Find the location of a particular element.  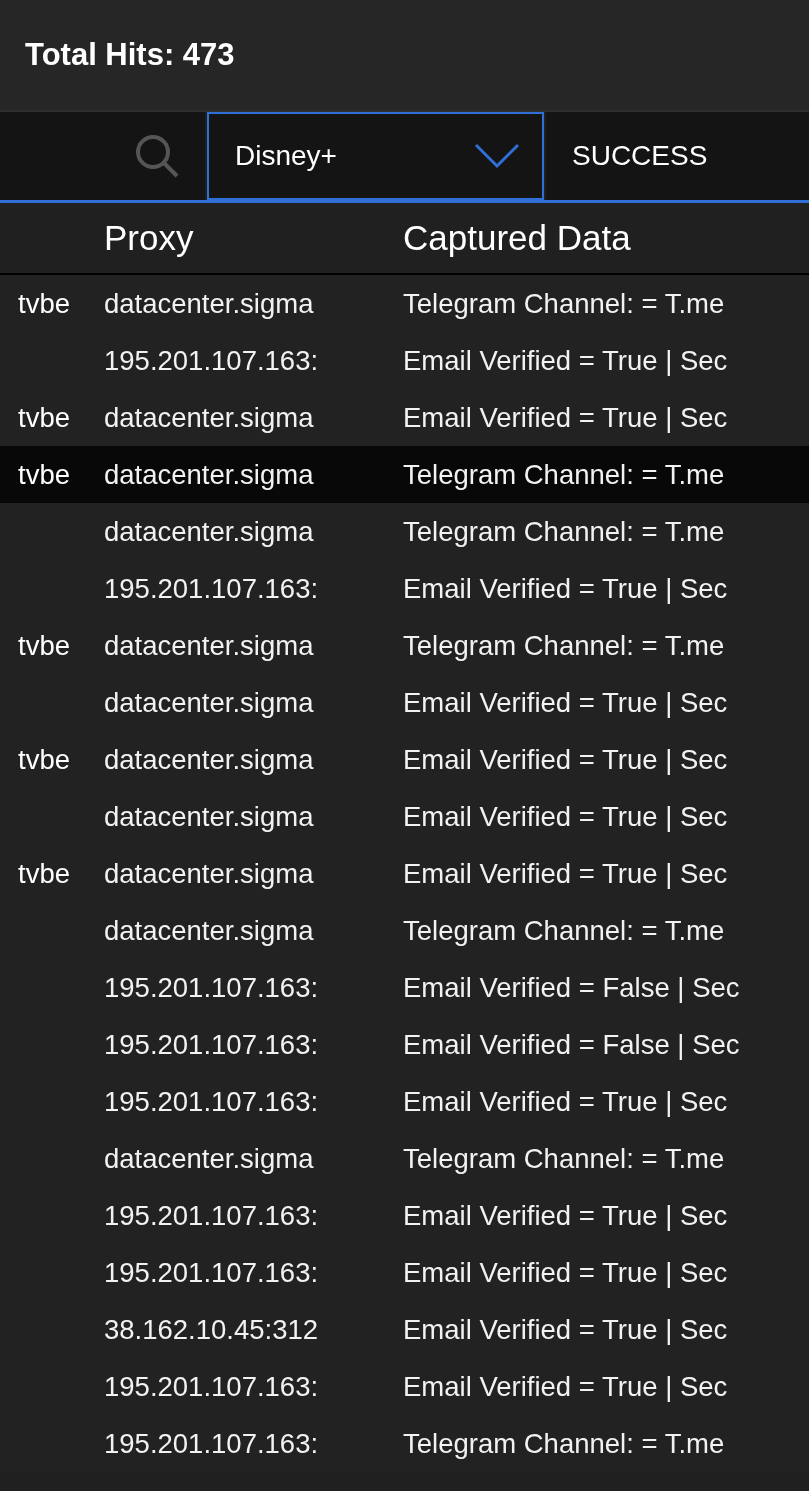

total-hits-title: Total Hits: 473 is located at coordinates (130, 55).